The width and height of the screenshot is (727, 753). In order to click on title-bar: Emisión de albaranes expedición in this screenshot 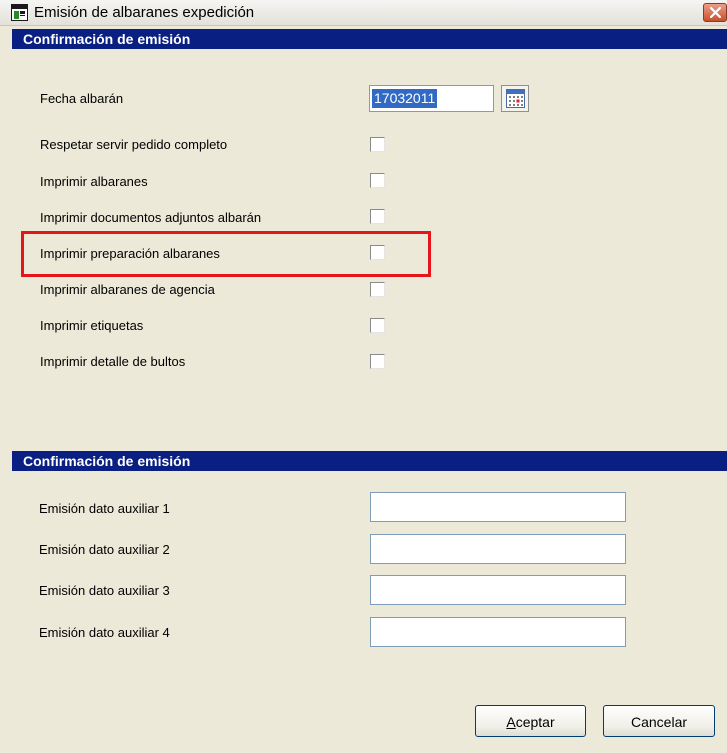, I will do `click(363, 13)`.